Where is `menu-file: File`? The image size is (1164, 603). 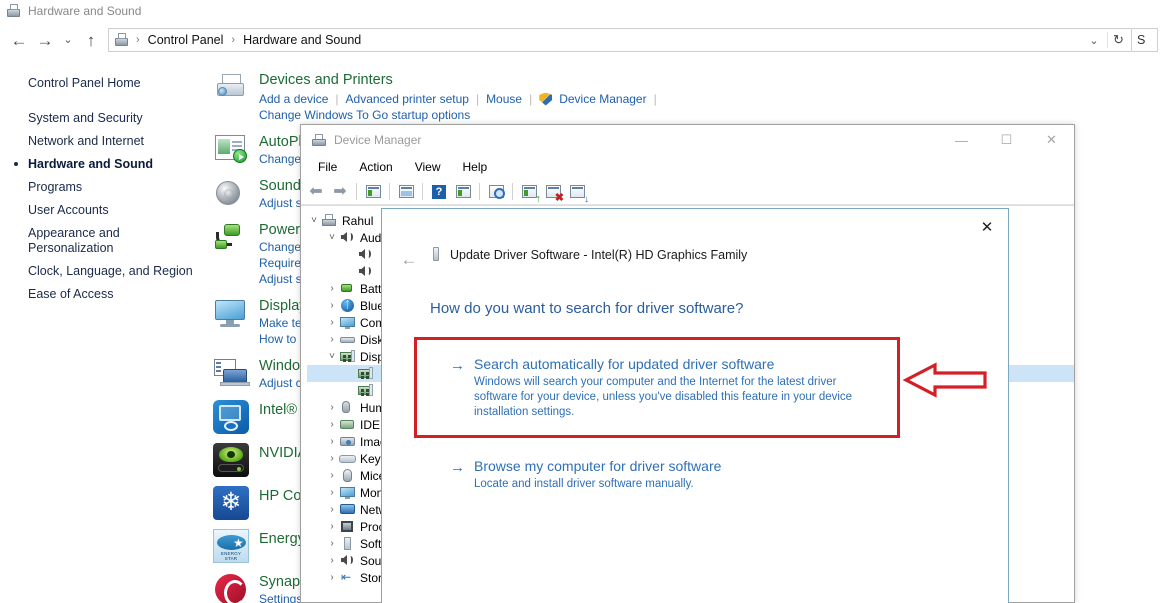 menu-file: File is located at coordinates (327, 167).